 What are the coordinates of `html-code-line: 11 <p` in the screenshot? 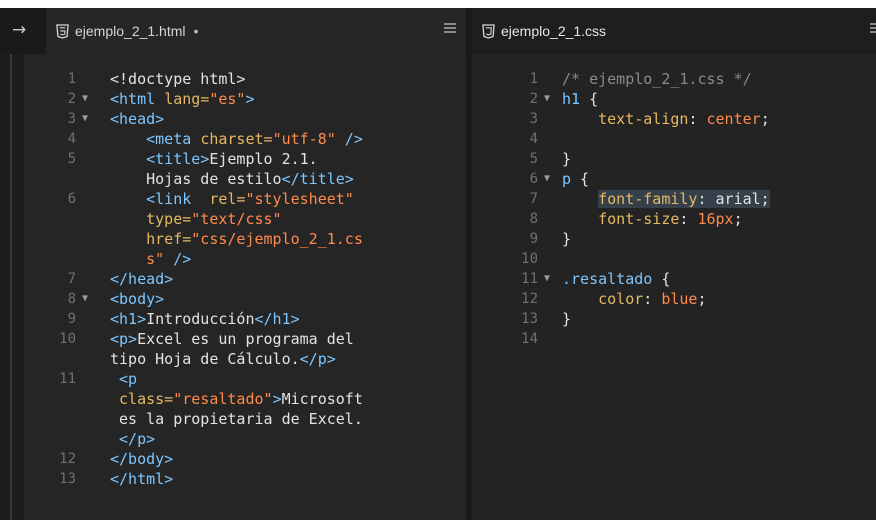 It's located at (245, 379).